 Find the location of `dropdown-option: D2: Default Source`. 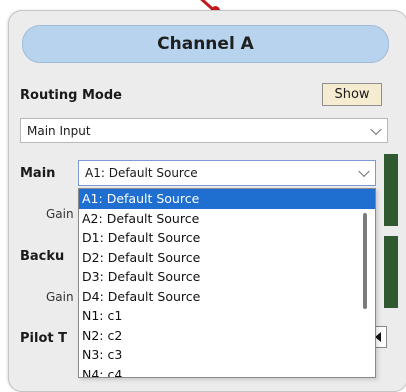

dropdown-option: D2: Default Source is located at coordinates (227, 258).